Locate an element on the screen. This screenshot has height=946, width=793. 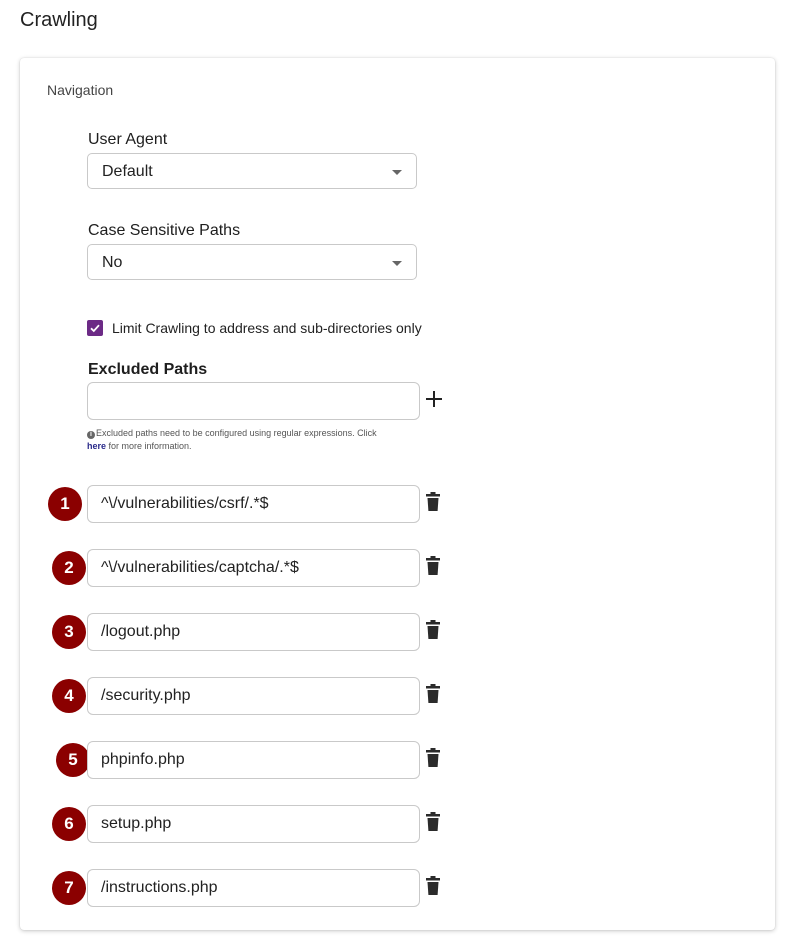
excluded-path-row: 2 is located at coordinates (397, 568).